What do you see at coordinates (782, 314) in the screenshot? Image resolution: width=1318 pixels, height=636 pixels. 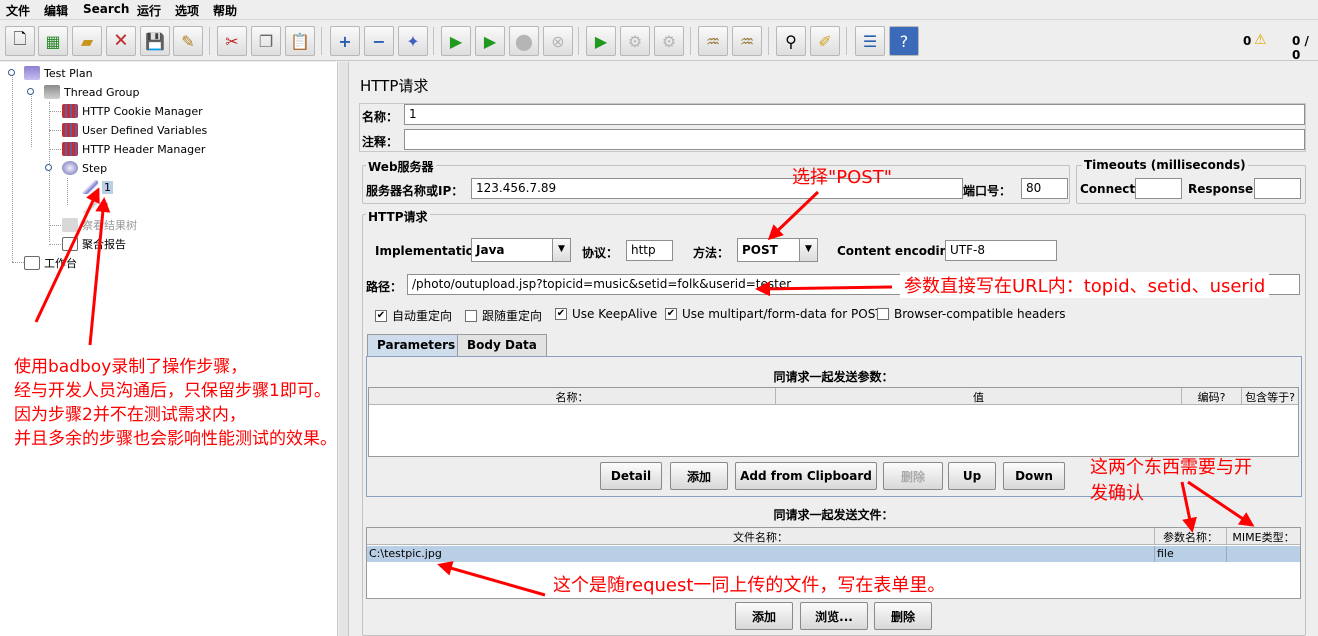 I see `checkbox-label: Use multipart/form-data for POST` at bounding box center [782, 314].